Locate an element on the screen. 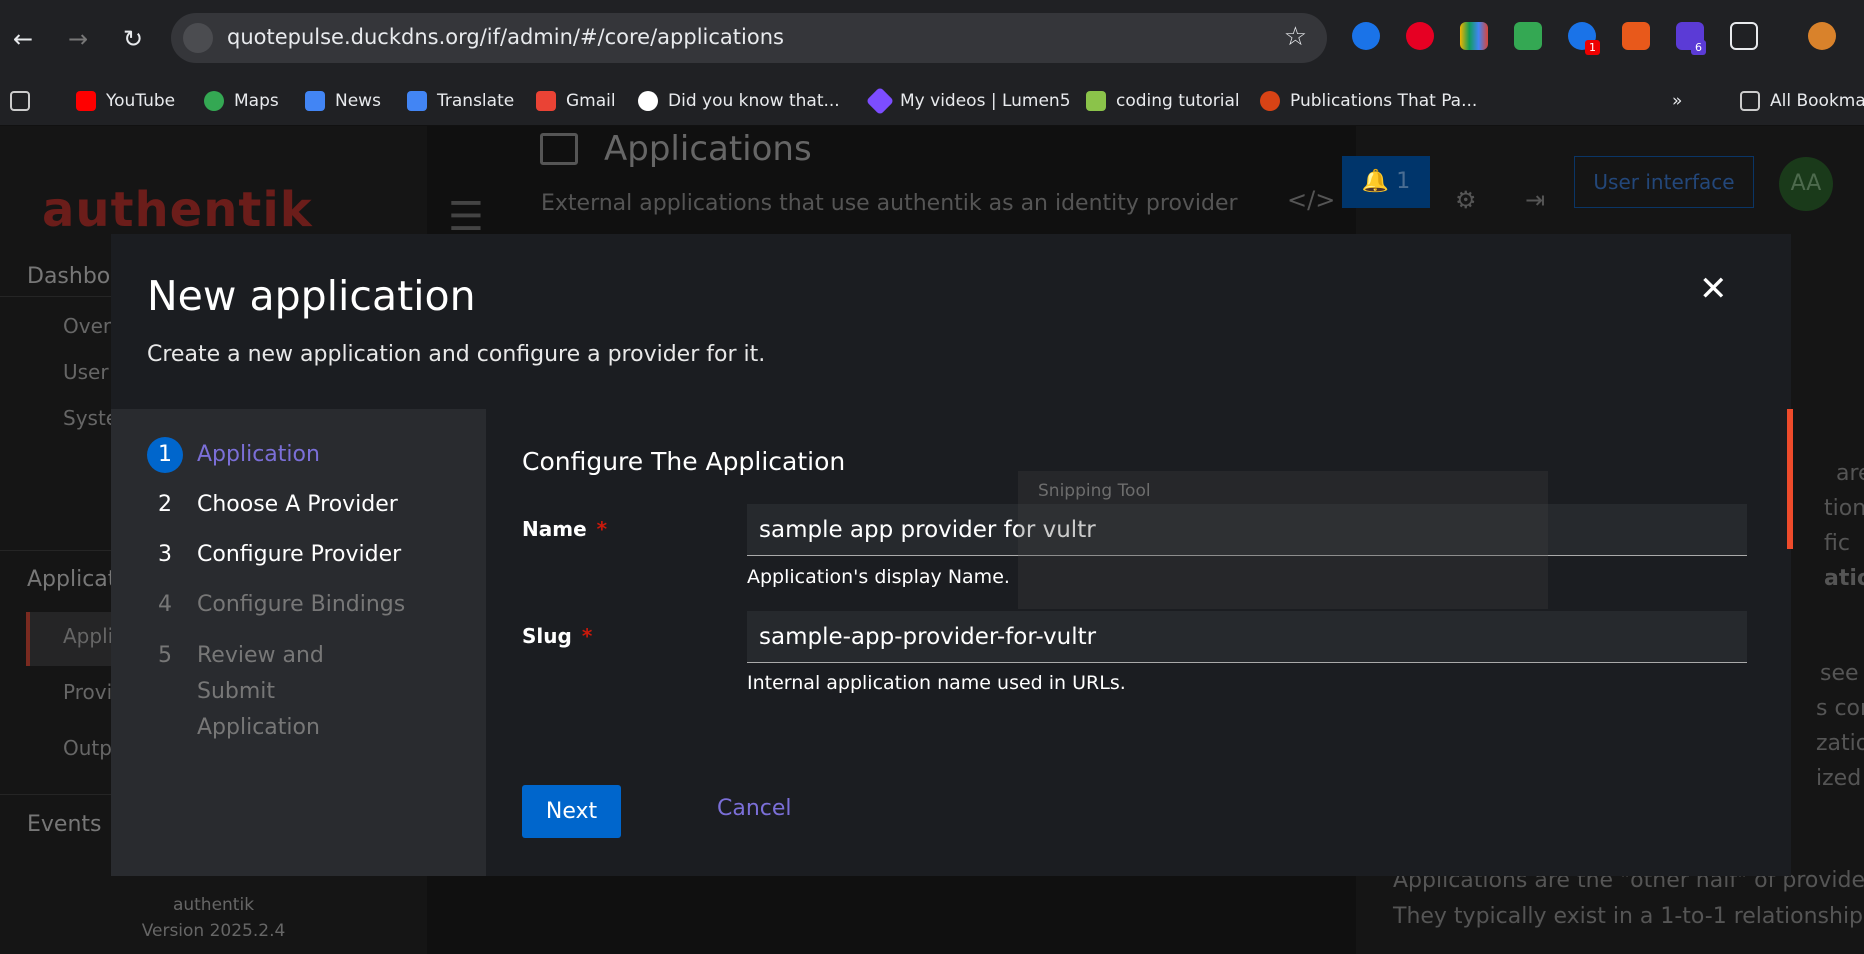  bookmark-youtube: YouTube is located at coordinates (125, 101).